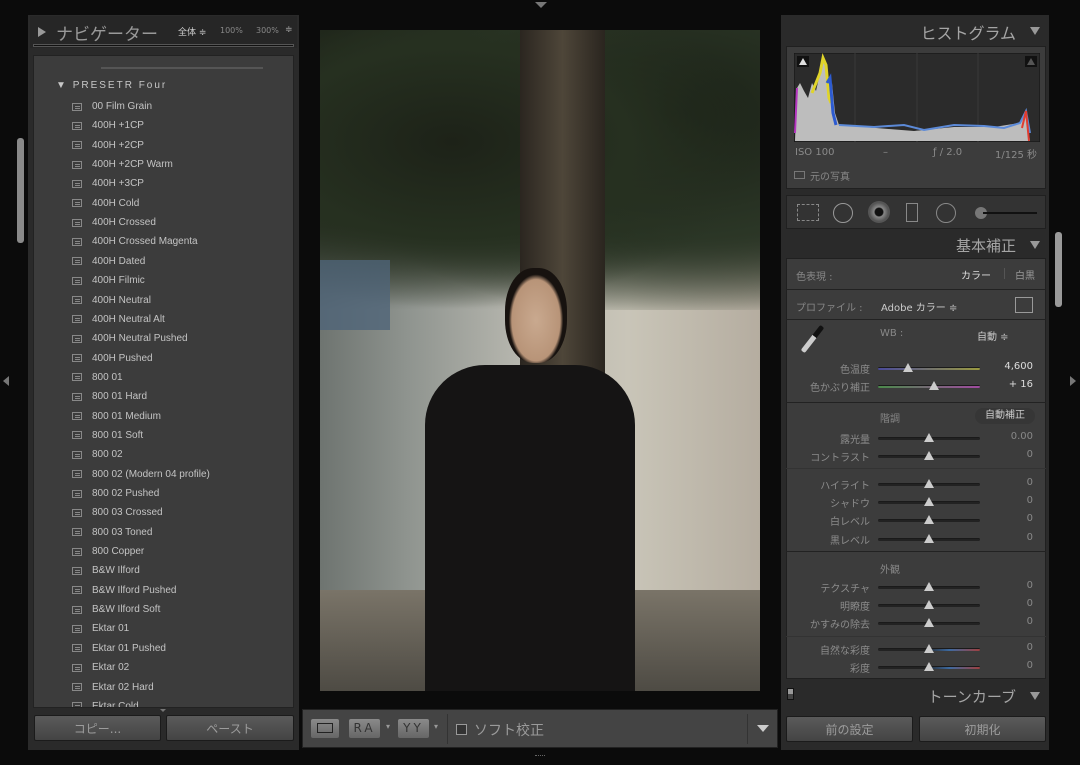 This screenshot has height=765, width=1080. I want to click on preset-item: 400H Neutral Pushed, so click(130, 338).